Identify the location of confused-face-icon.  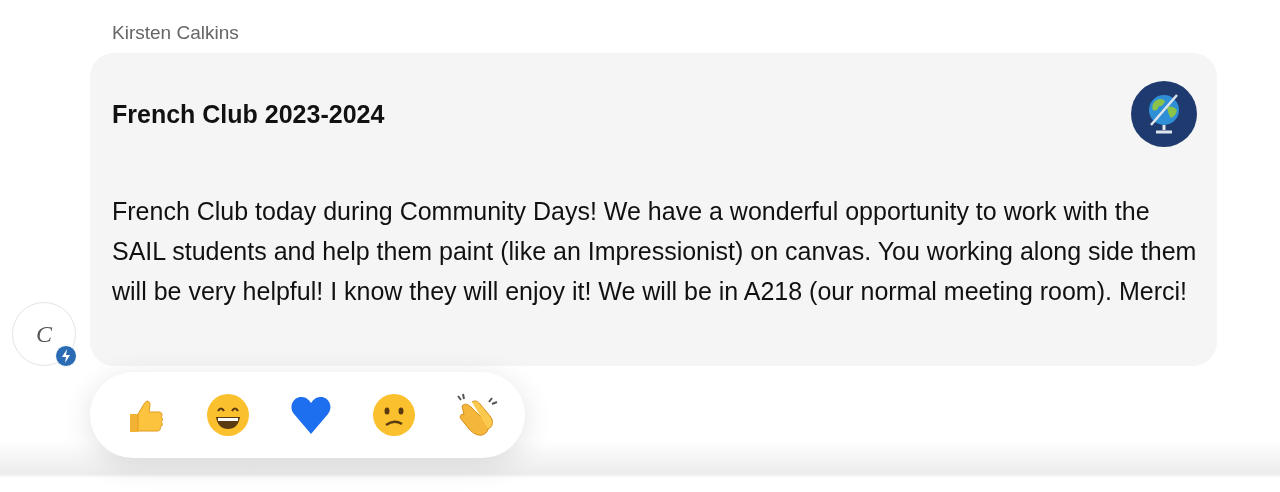
(394, 415).